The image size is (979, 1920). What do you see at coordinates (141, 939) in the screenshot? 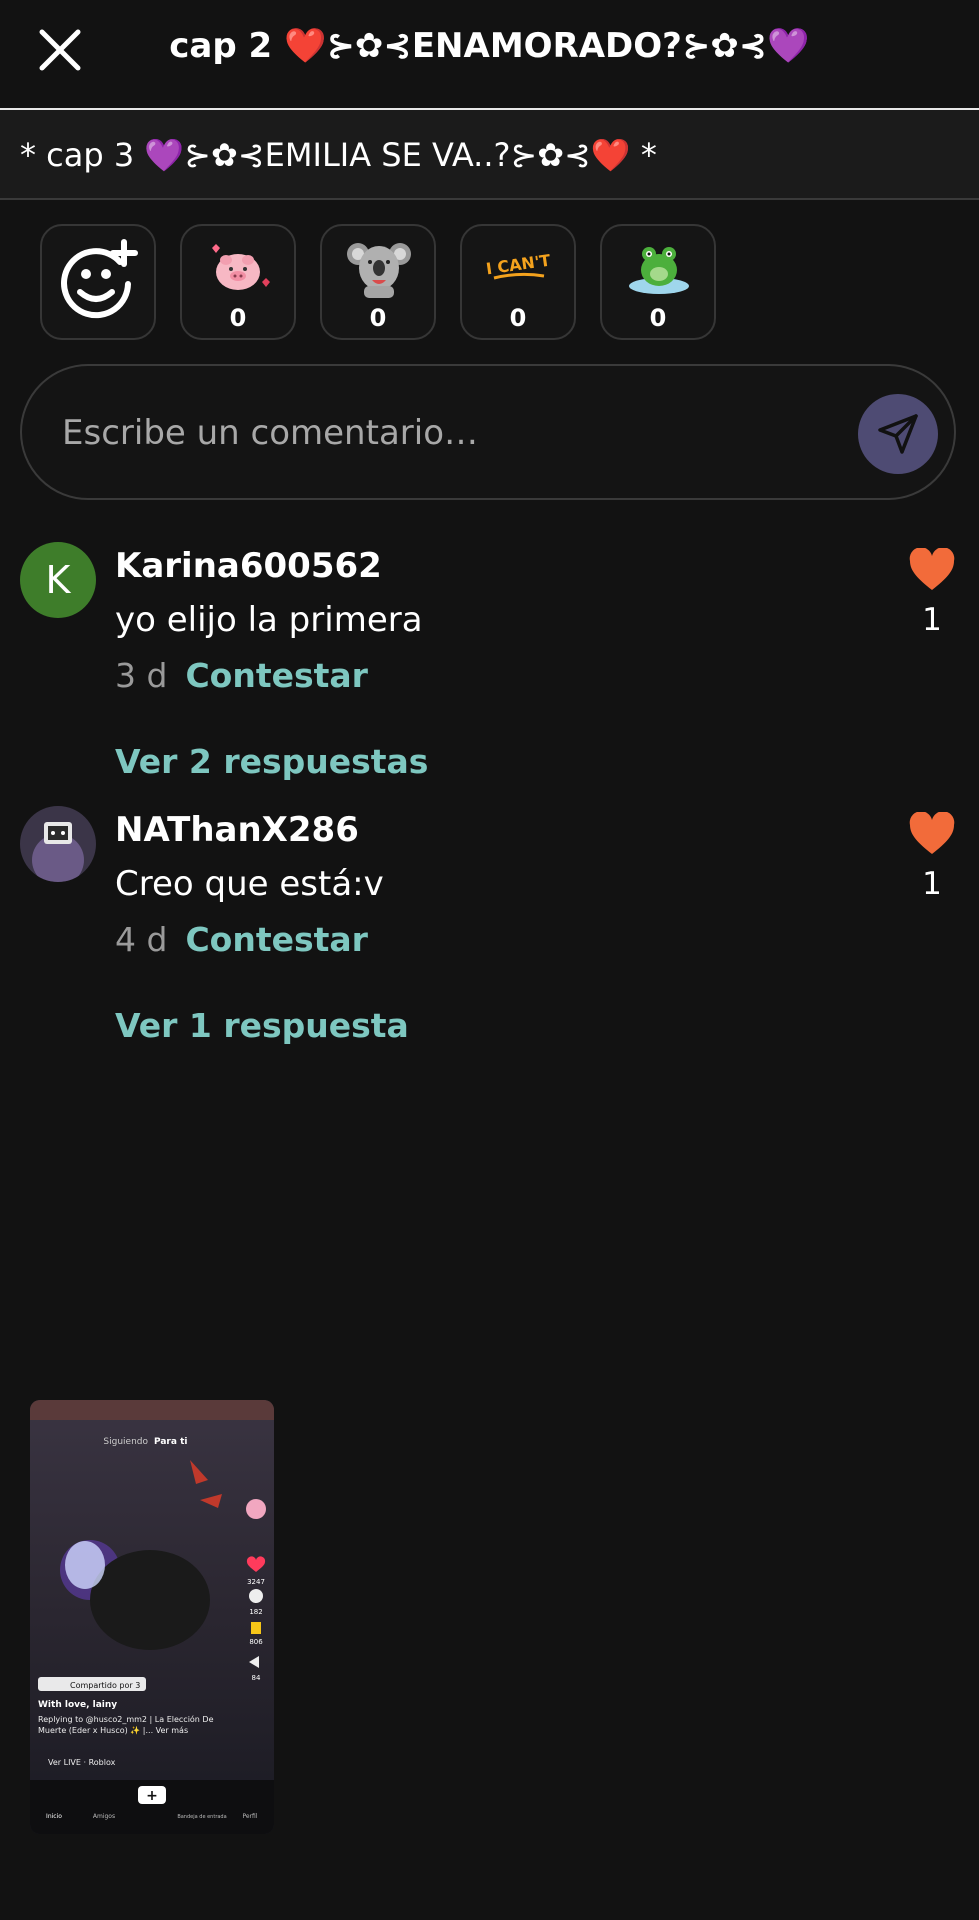
I see `comment-time: 4 d` at bounding box center [141, 939].